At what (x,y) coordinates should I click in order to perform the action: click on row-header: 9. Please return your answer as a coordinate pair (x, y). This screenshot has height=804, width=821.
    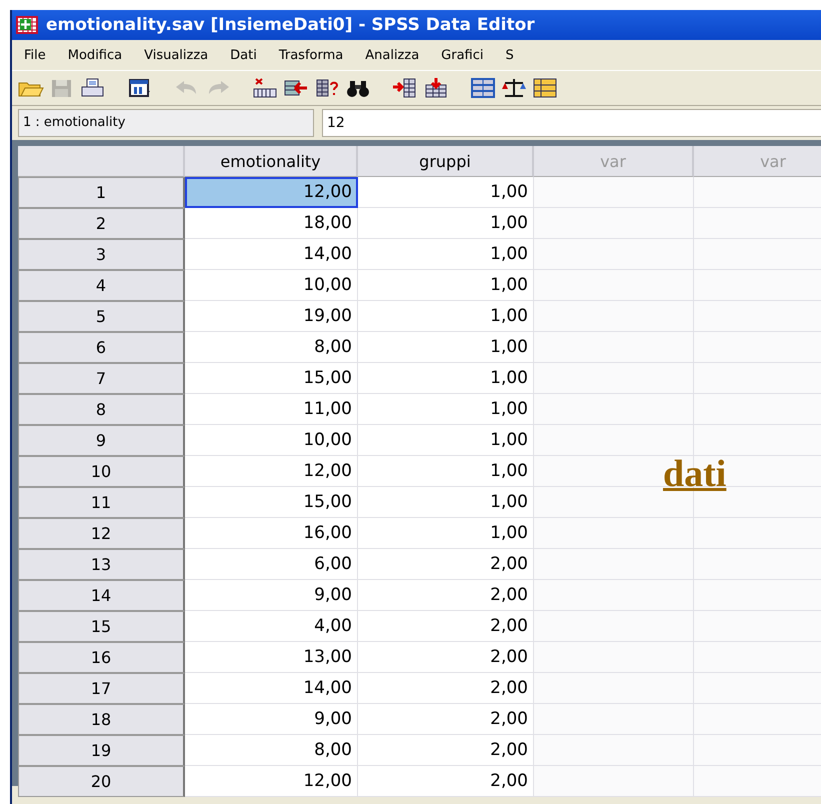
    Looking at the image, I should click on (101, 440).